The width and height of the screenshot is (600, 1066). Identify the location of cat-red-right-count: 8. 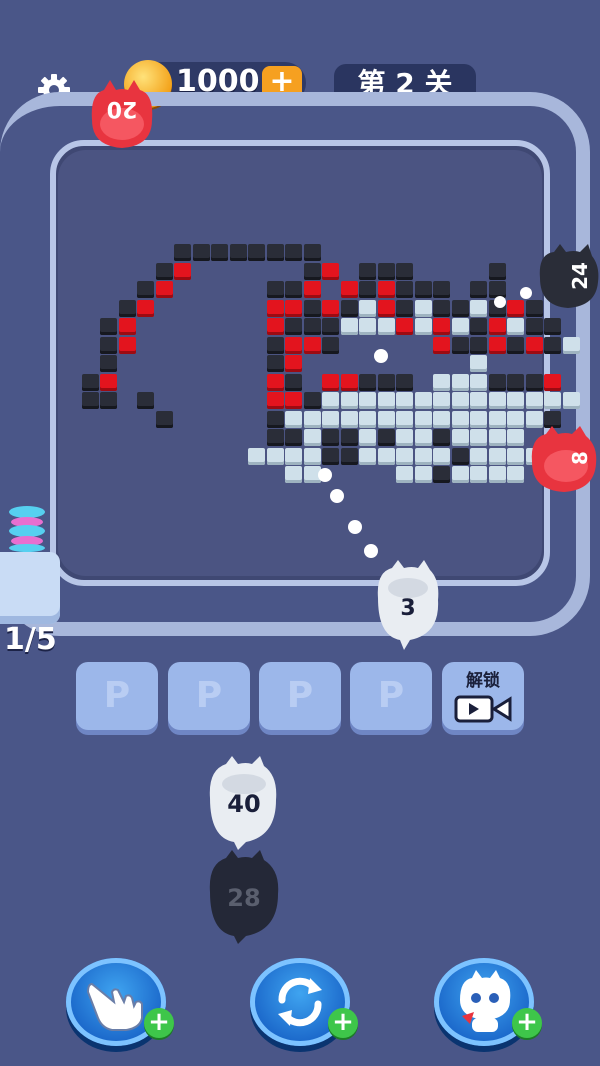
(580, 458).